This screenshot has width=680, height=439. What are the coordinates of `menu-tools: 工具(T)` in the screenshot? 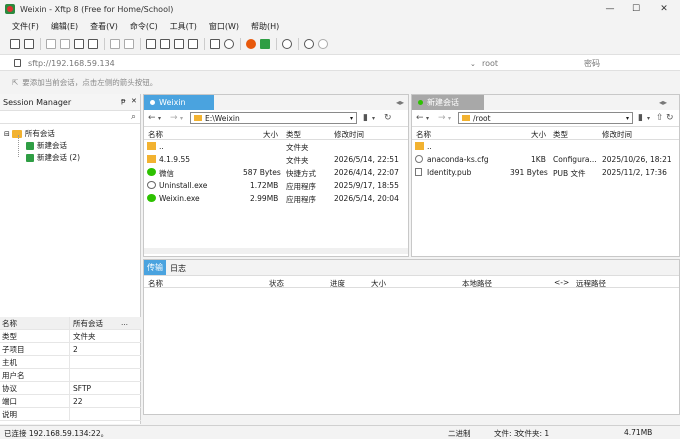 It's located at (183, 26).